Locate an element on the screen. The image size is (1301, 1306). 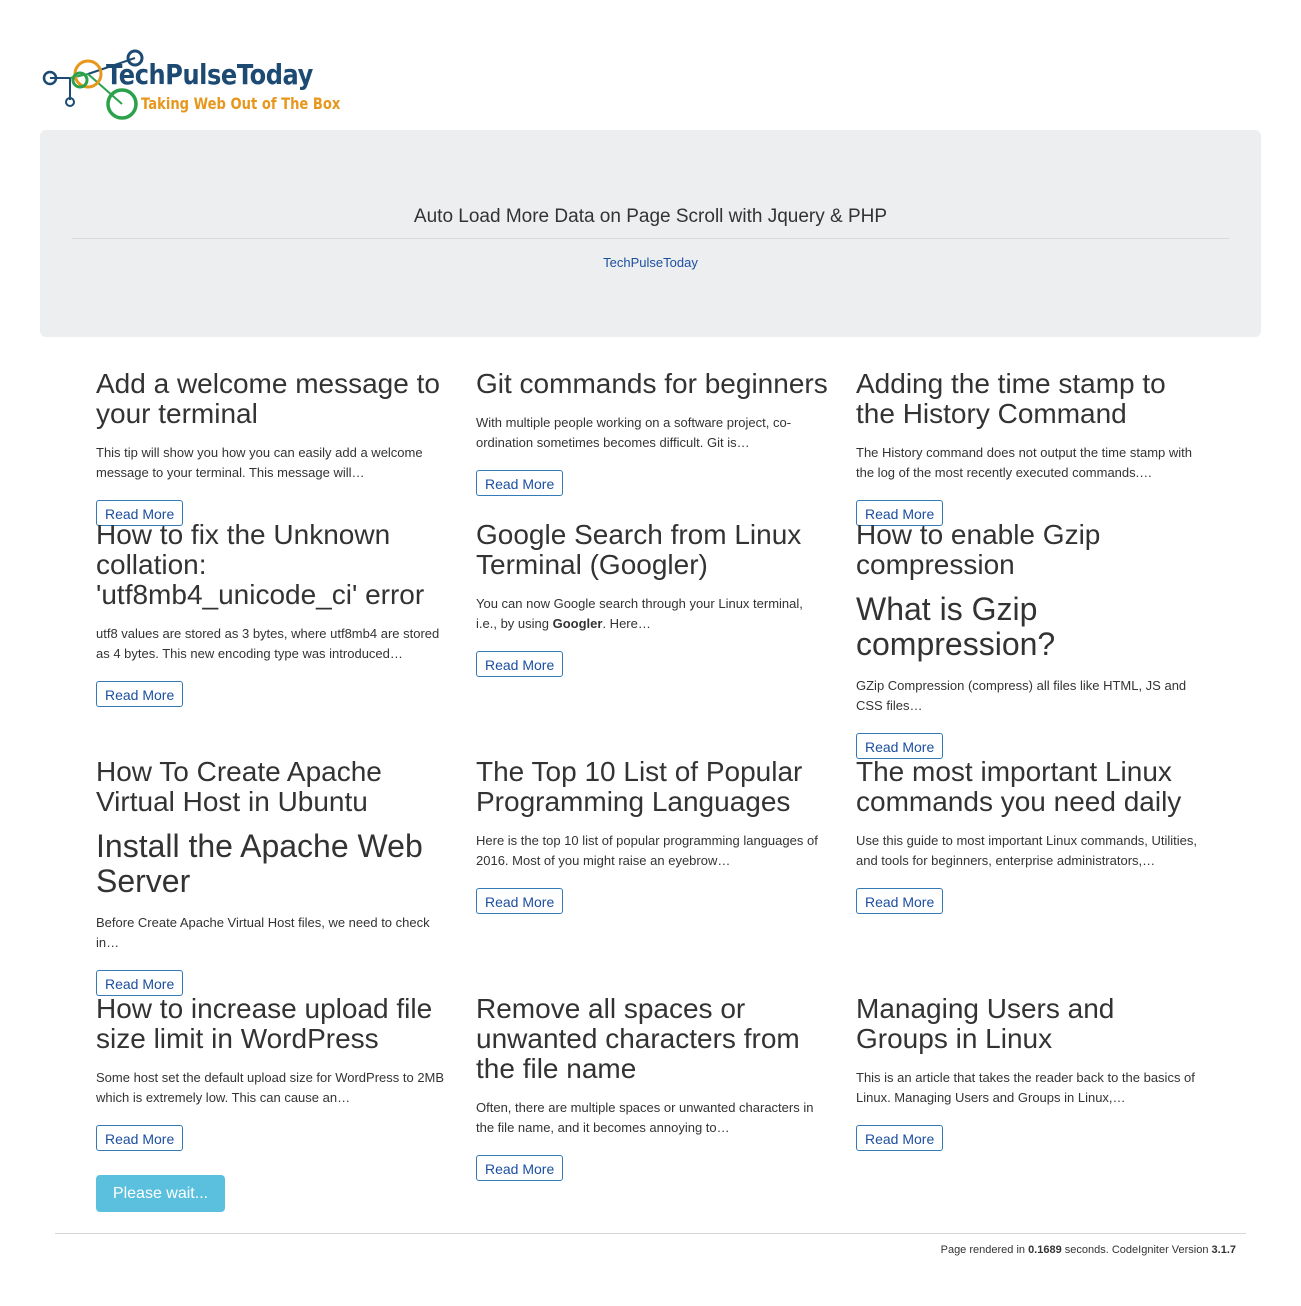
post-title: Add a welcome message to your terminal is located at coordinates (273, 399).